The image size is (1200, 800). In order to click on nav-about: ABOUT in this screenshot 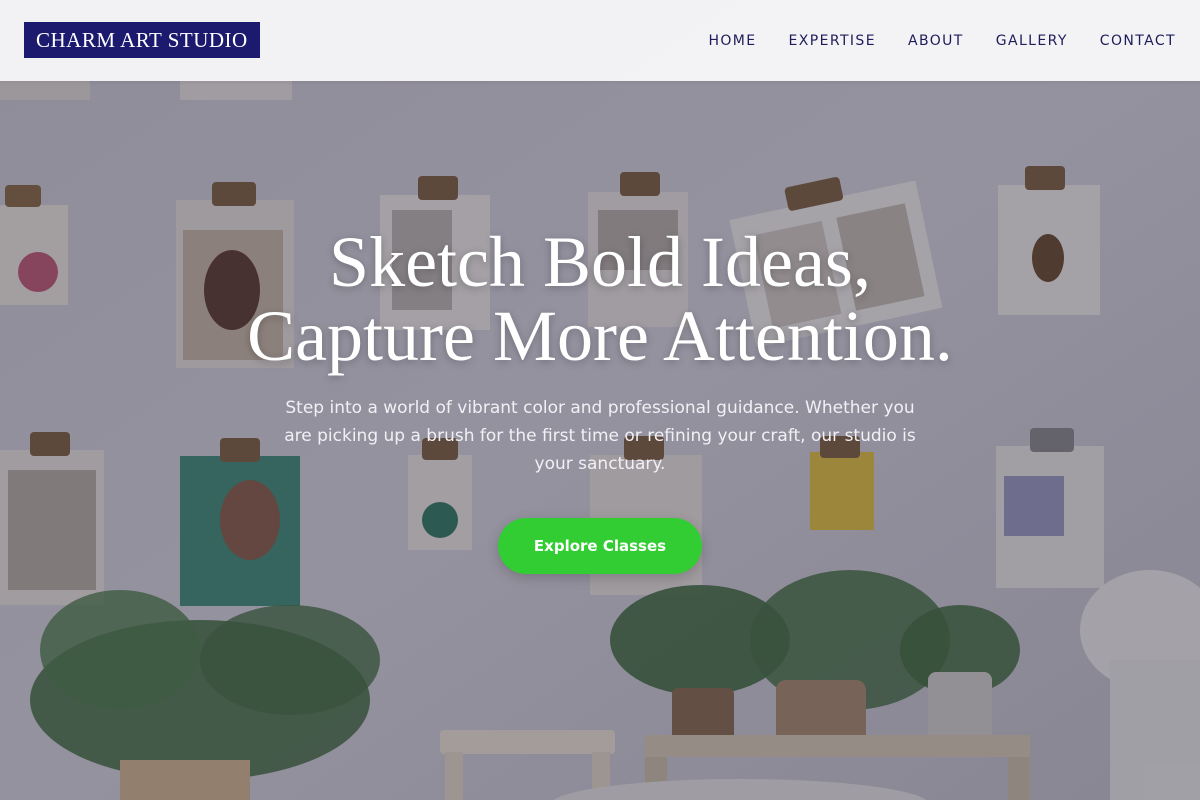, I will do `click(936, 41)`.